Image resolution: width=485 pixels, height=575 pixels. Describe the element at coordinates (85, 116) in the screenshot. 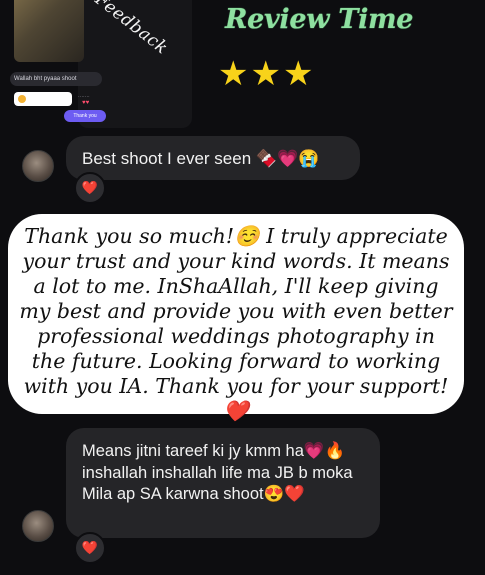

I see `preview-sent-bubble: Thank you` at that location.